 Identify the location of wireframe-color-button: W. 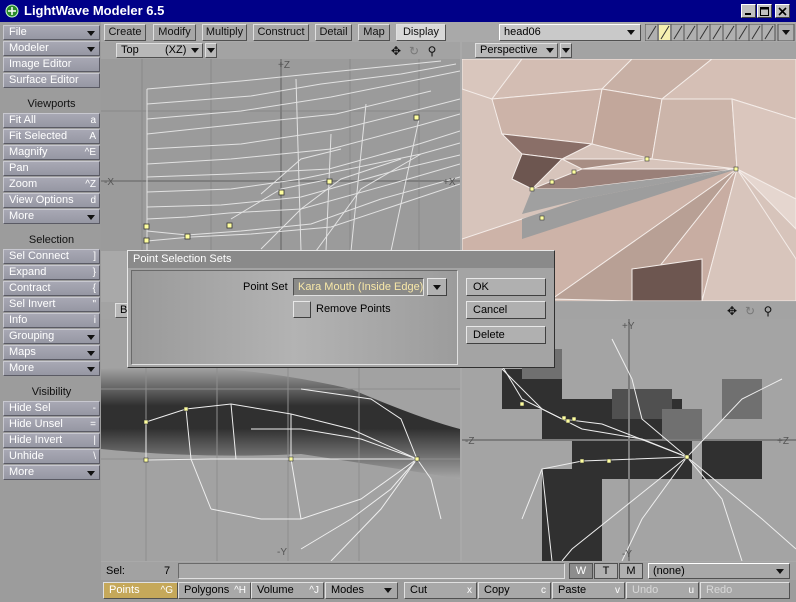
(581, 571).